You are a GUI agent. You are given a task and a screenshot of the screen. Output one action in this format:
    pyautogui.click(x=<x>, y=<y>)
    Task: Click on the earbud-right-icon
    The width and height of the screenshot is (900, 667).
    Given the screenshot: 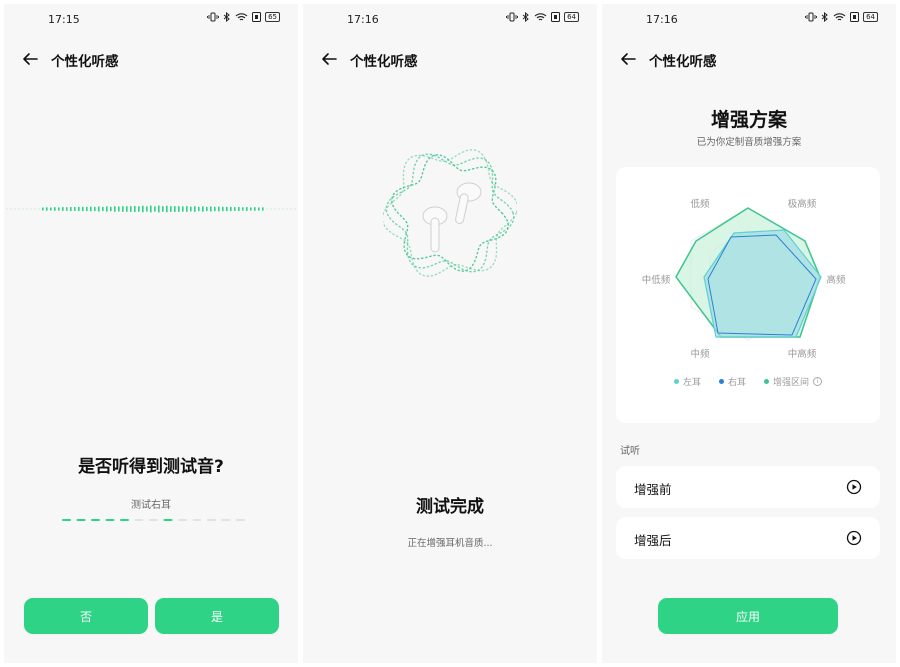 What is the action you would take?
    pyautogui.click(x=468, y=203)
    